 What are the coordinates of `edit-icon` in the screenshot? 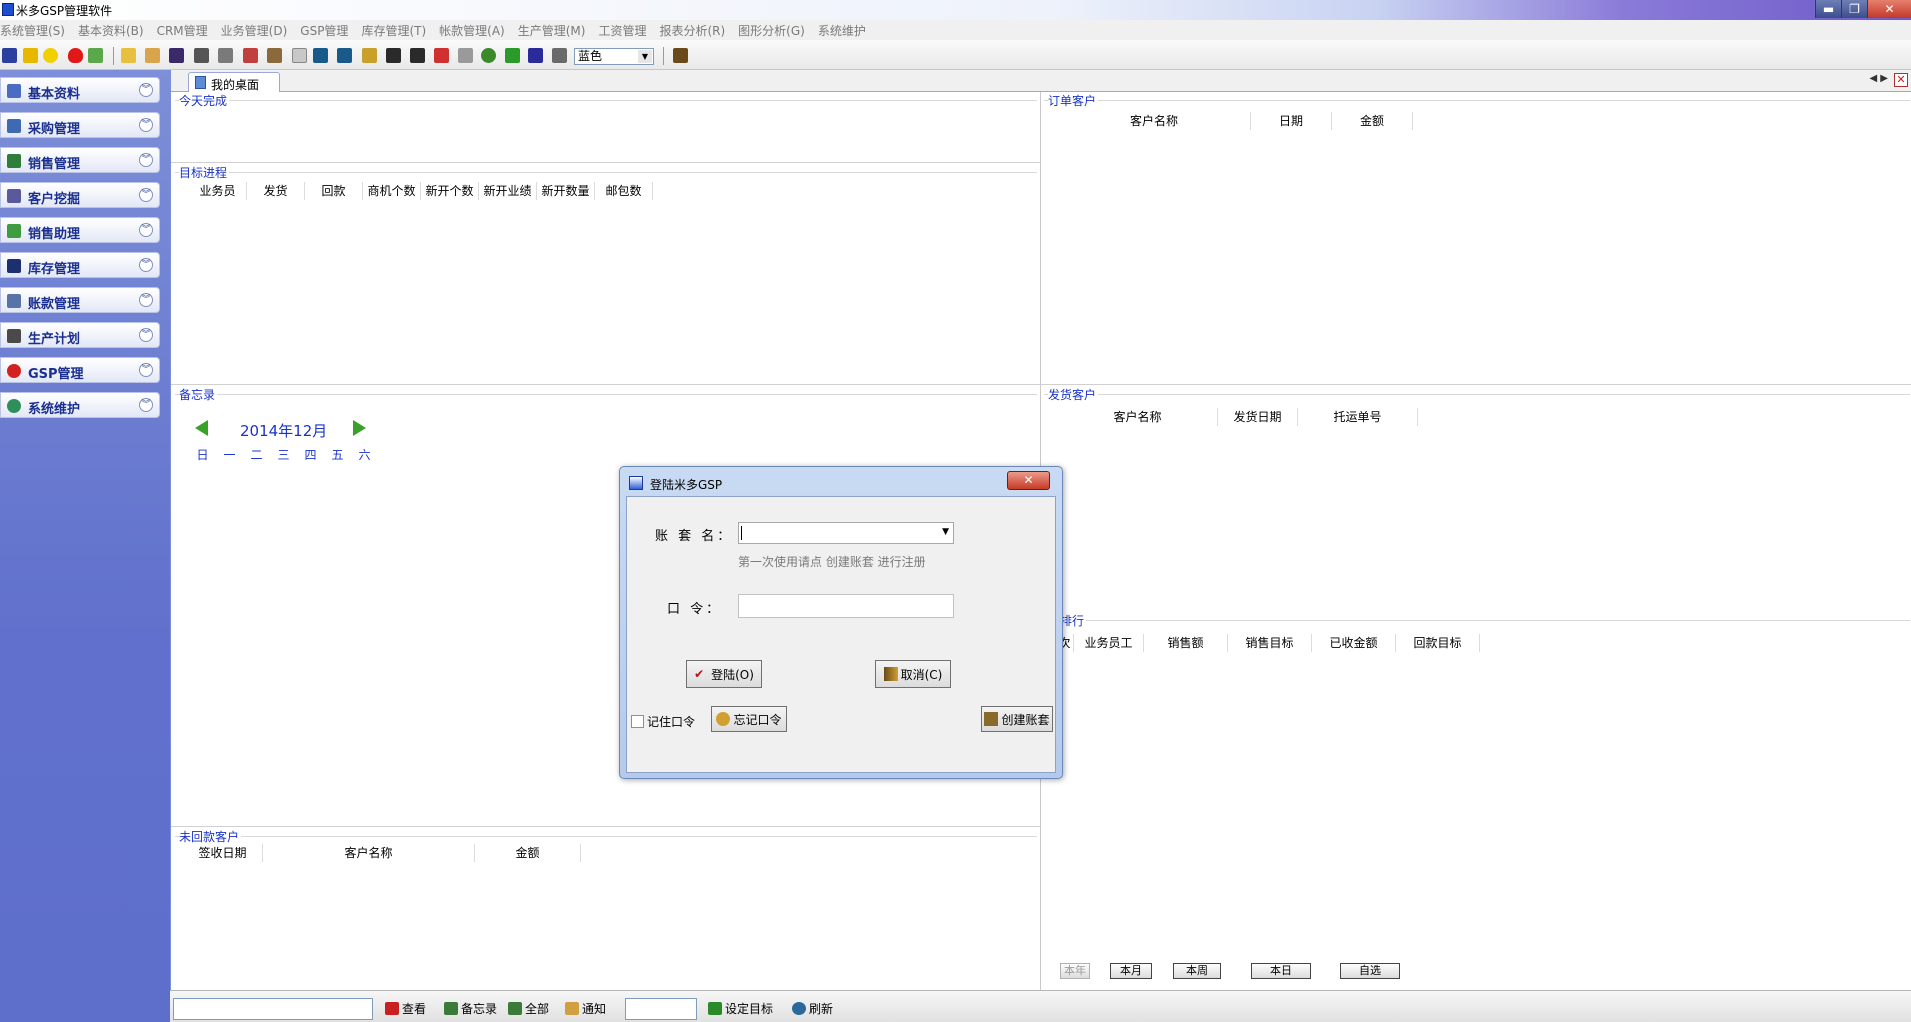 It's located at (441, 55).